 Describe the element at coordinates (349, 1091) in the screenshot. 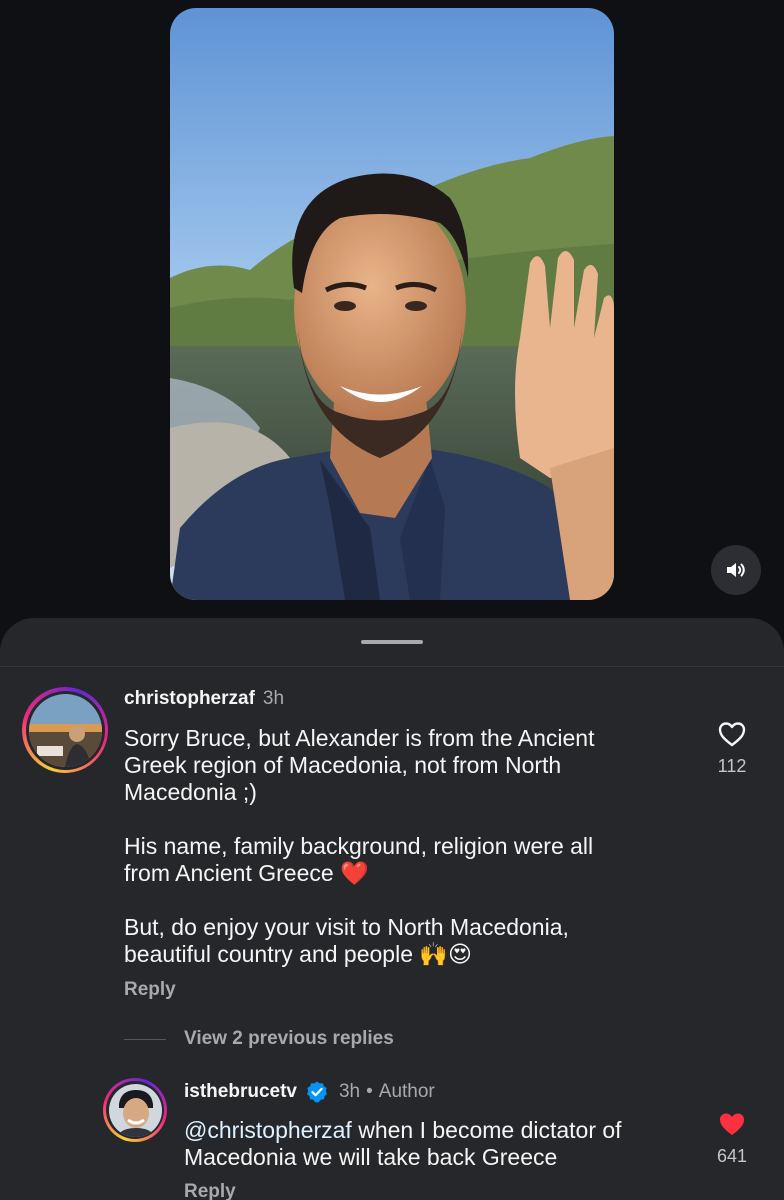

I see `reply-time: 3h` at that location.